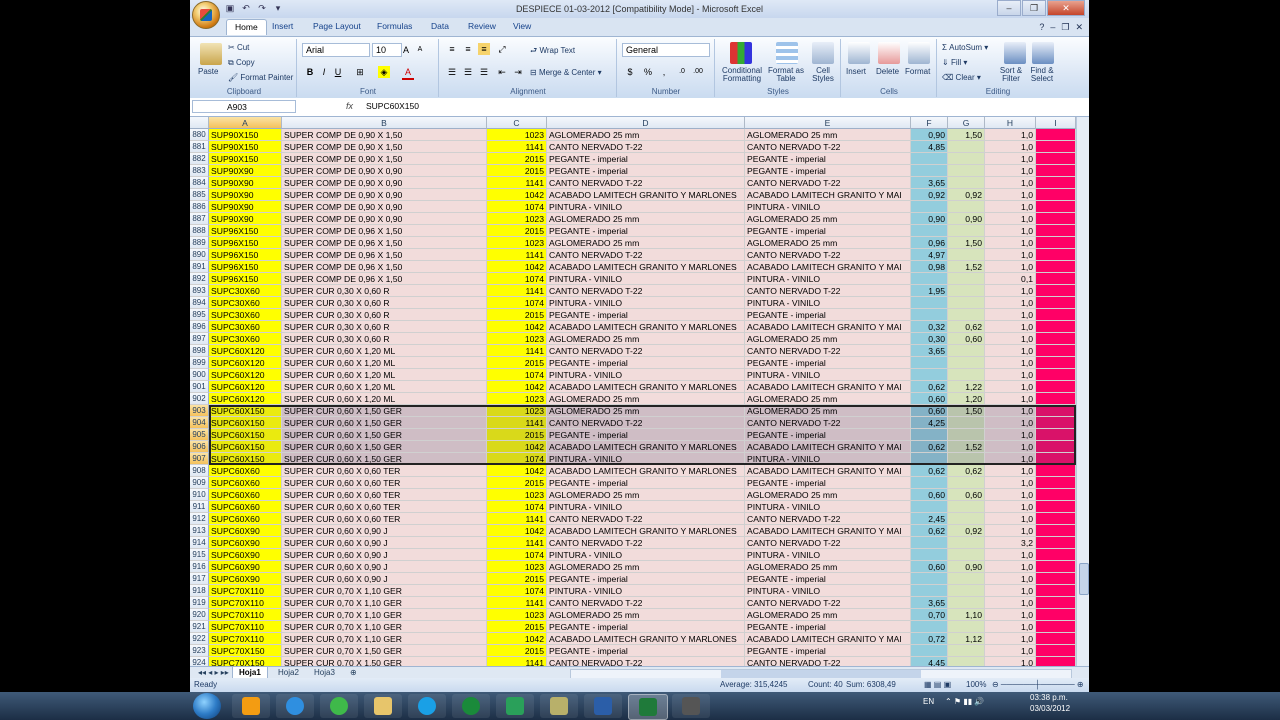  Describe the element at coordinates (199, 507) in the screenshot. I see `row-header: 911` at that location.